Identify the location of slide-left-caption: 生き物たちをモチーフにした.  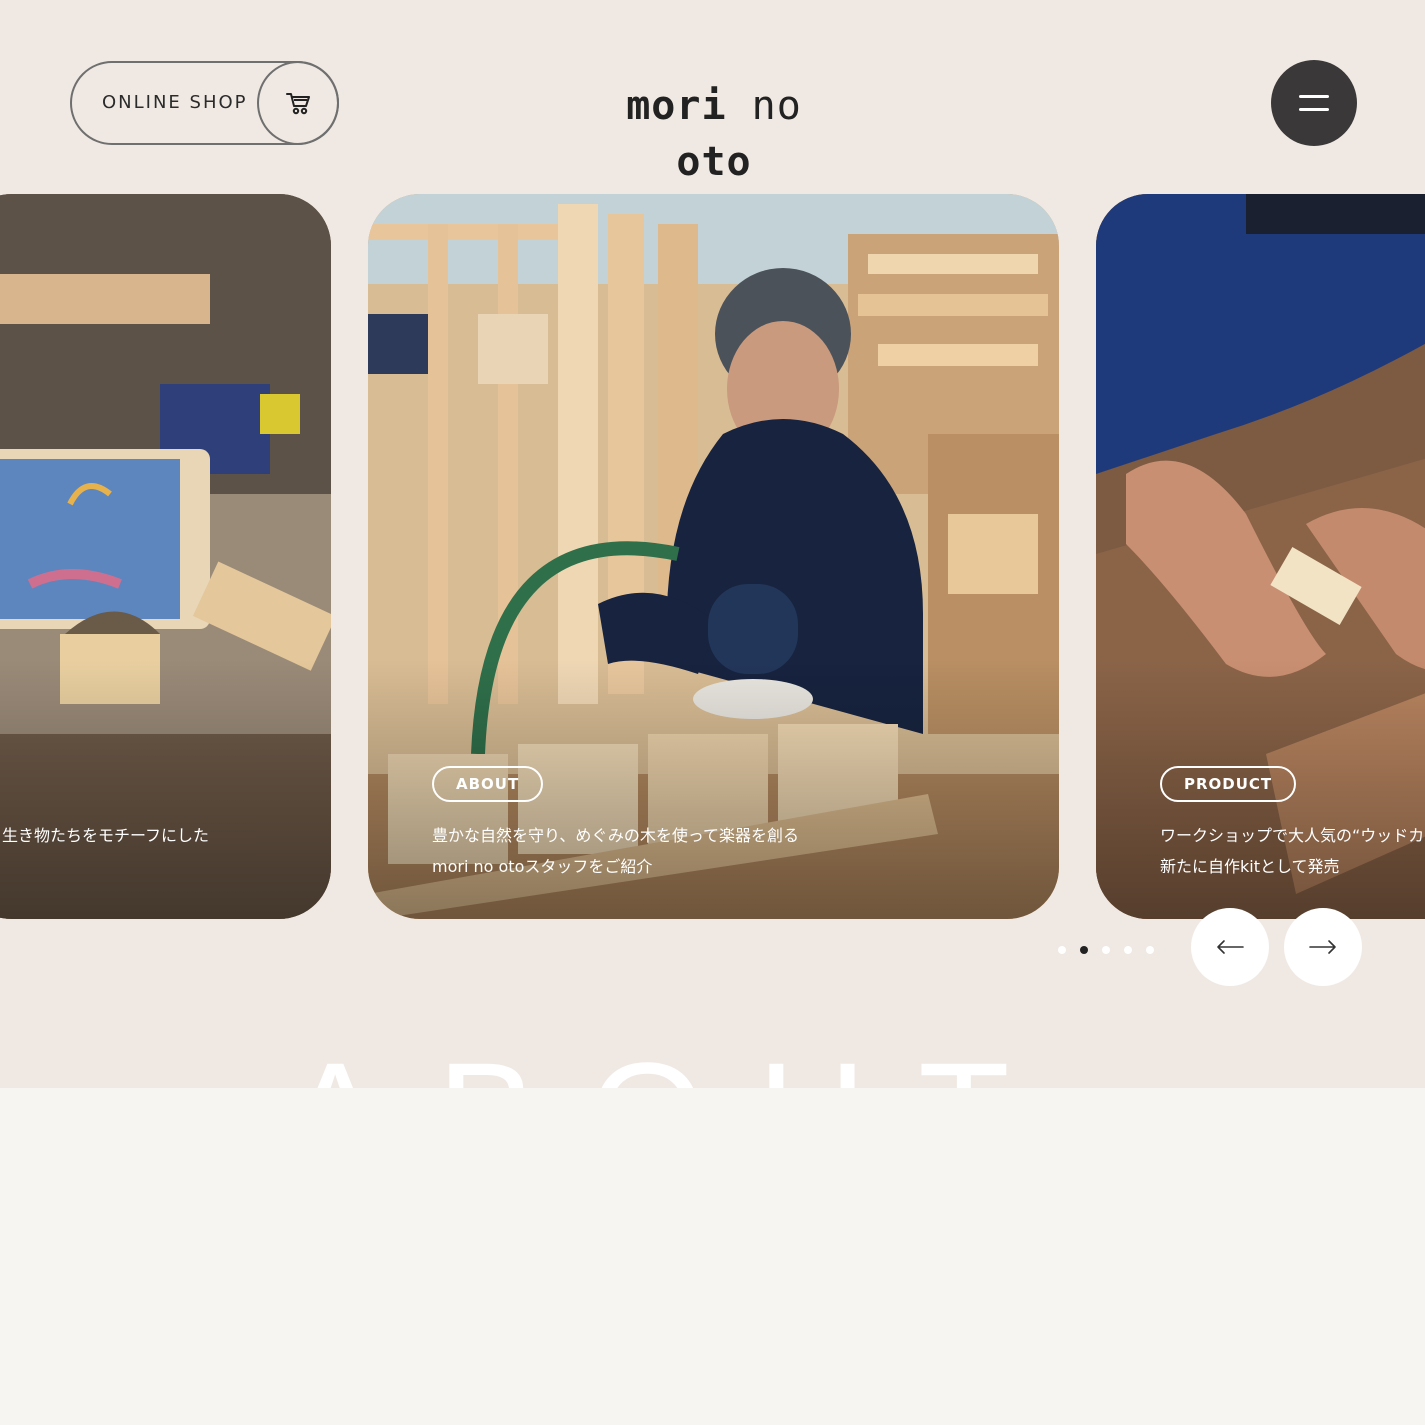
(106, 835).